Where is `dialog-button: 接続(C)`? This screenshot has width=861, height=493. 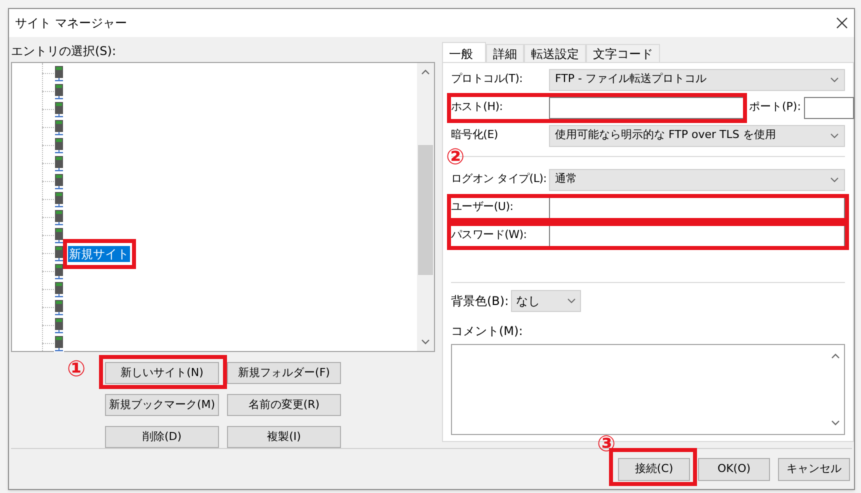
dialog-button: 接続(C) is located at coordinates (654, 469).